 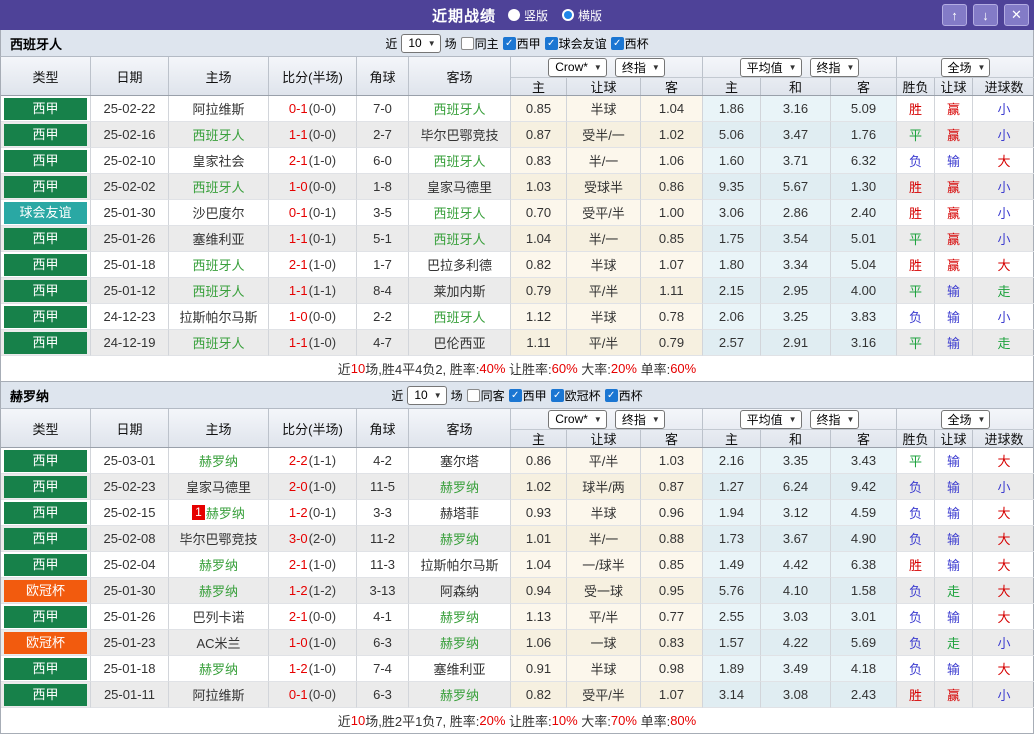 What do you see at coordinates (527, 15) in the screenshot?
I see `radio-vertical-layout: 竖版` at bounding box center [527, 15].